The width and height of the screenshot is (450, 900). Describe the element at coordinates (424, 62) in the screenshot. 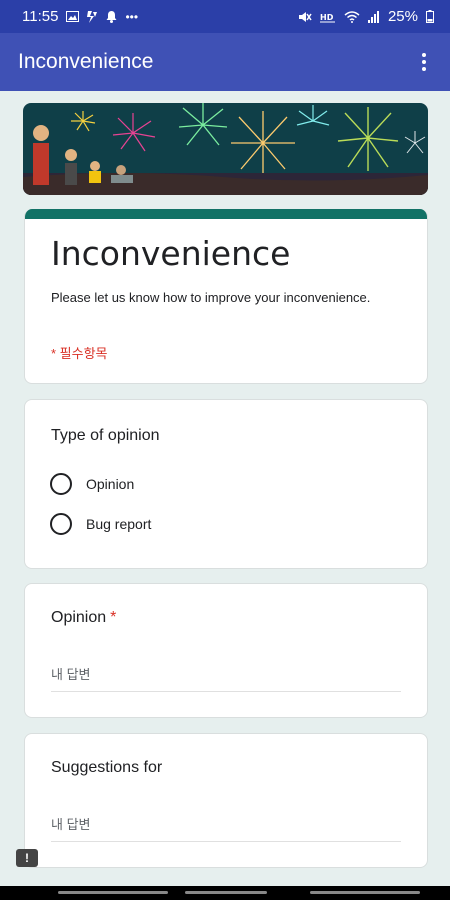

I see `more-options-icon` at that location.